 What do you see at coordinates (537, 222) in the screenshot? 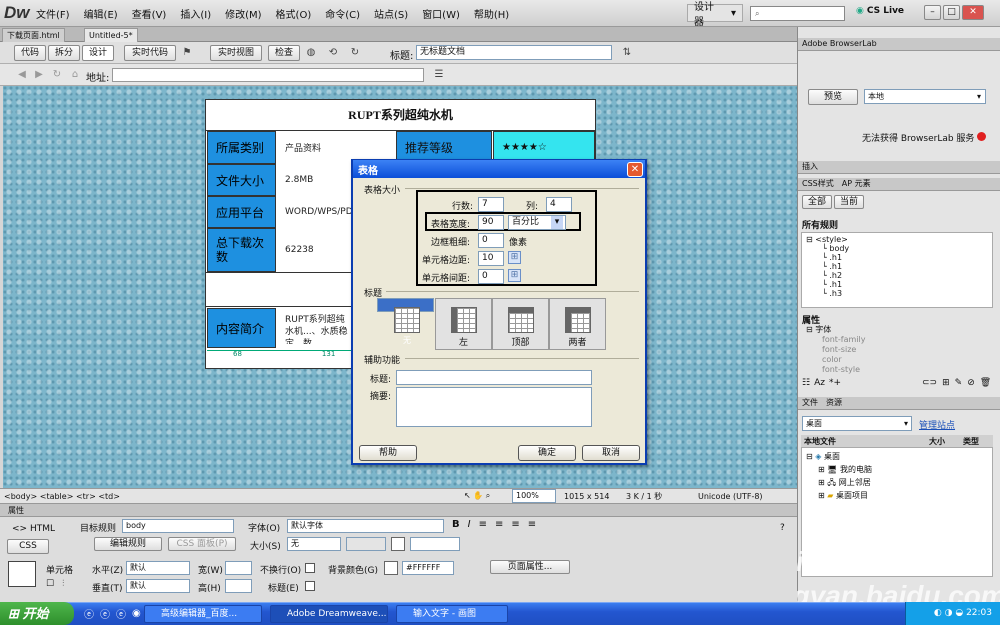
I see `width-unit-select: 百分比 ▾` at bounding box center [537, 222].